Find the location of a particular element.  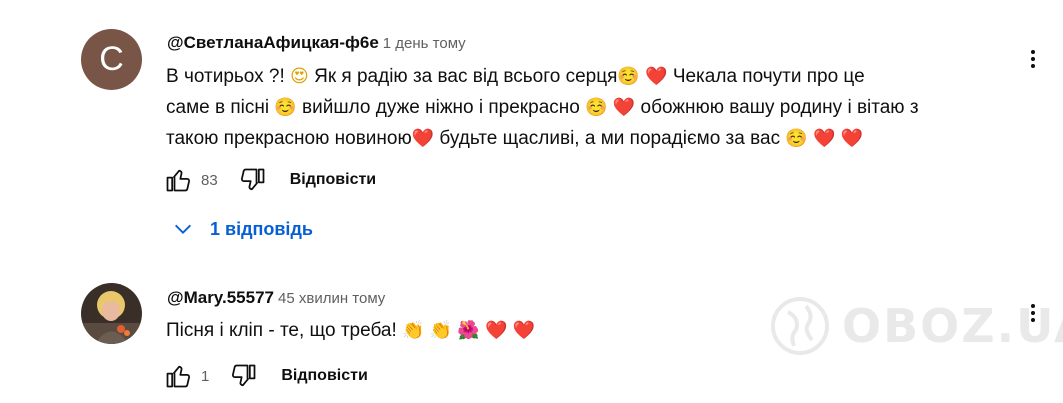

comment-text-segment: В чотирьох ?! is located at coordinates (228, 76).